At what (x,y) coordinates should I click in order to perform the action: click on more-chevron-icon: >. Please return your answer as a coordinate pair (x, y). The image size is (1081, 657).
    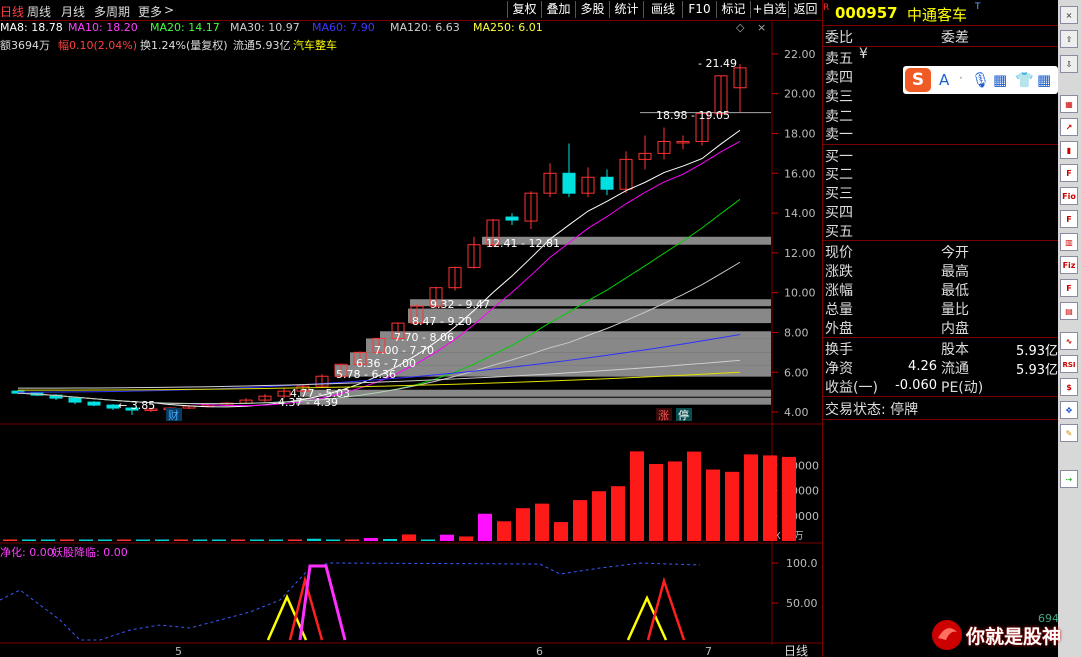
    Looking at the image, I should click on (169, 10).